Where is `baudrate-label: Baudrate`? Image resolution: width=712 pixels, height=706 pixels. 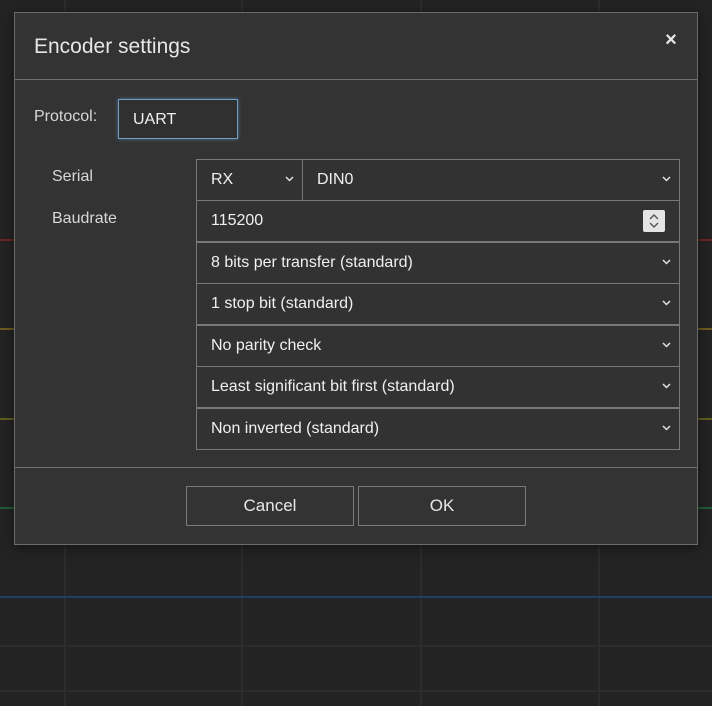 baudrate-label: Baudrate is located at coordinates (84, 218).